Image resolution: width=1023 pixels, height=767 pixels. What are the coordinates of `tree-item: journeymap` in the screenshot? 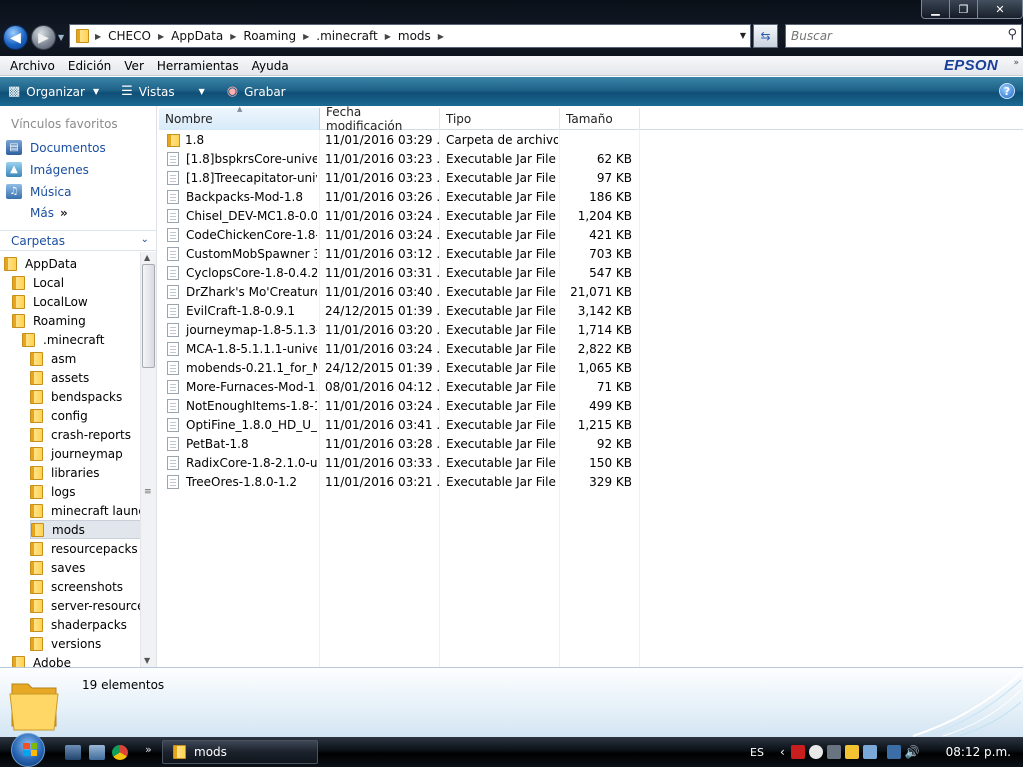 It's located at (76, 453).